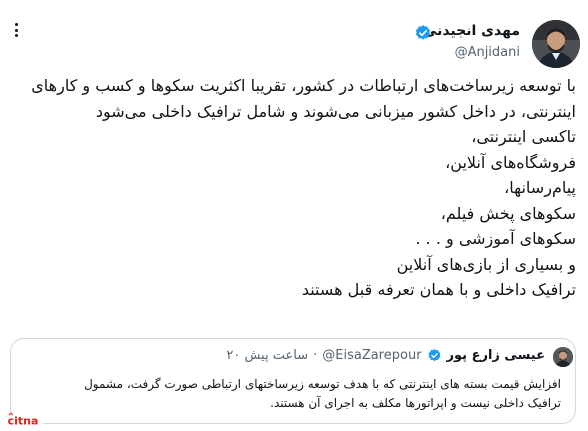 Image resolution: width=588 pixels, height=431 pixels. Describe the element at coordinates (371, 355) in the screenshot. I see `quoted-author-handle: @EisaZarepour` at that location.